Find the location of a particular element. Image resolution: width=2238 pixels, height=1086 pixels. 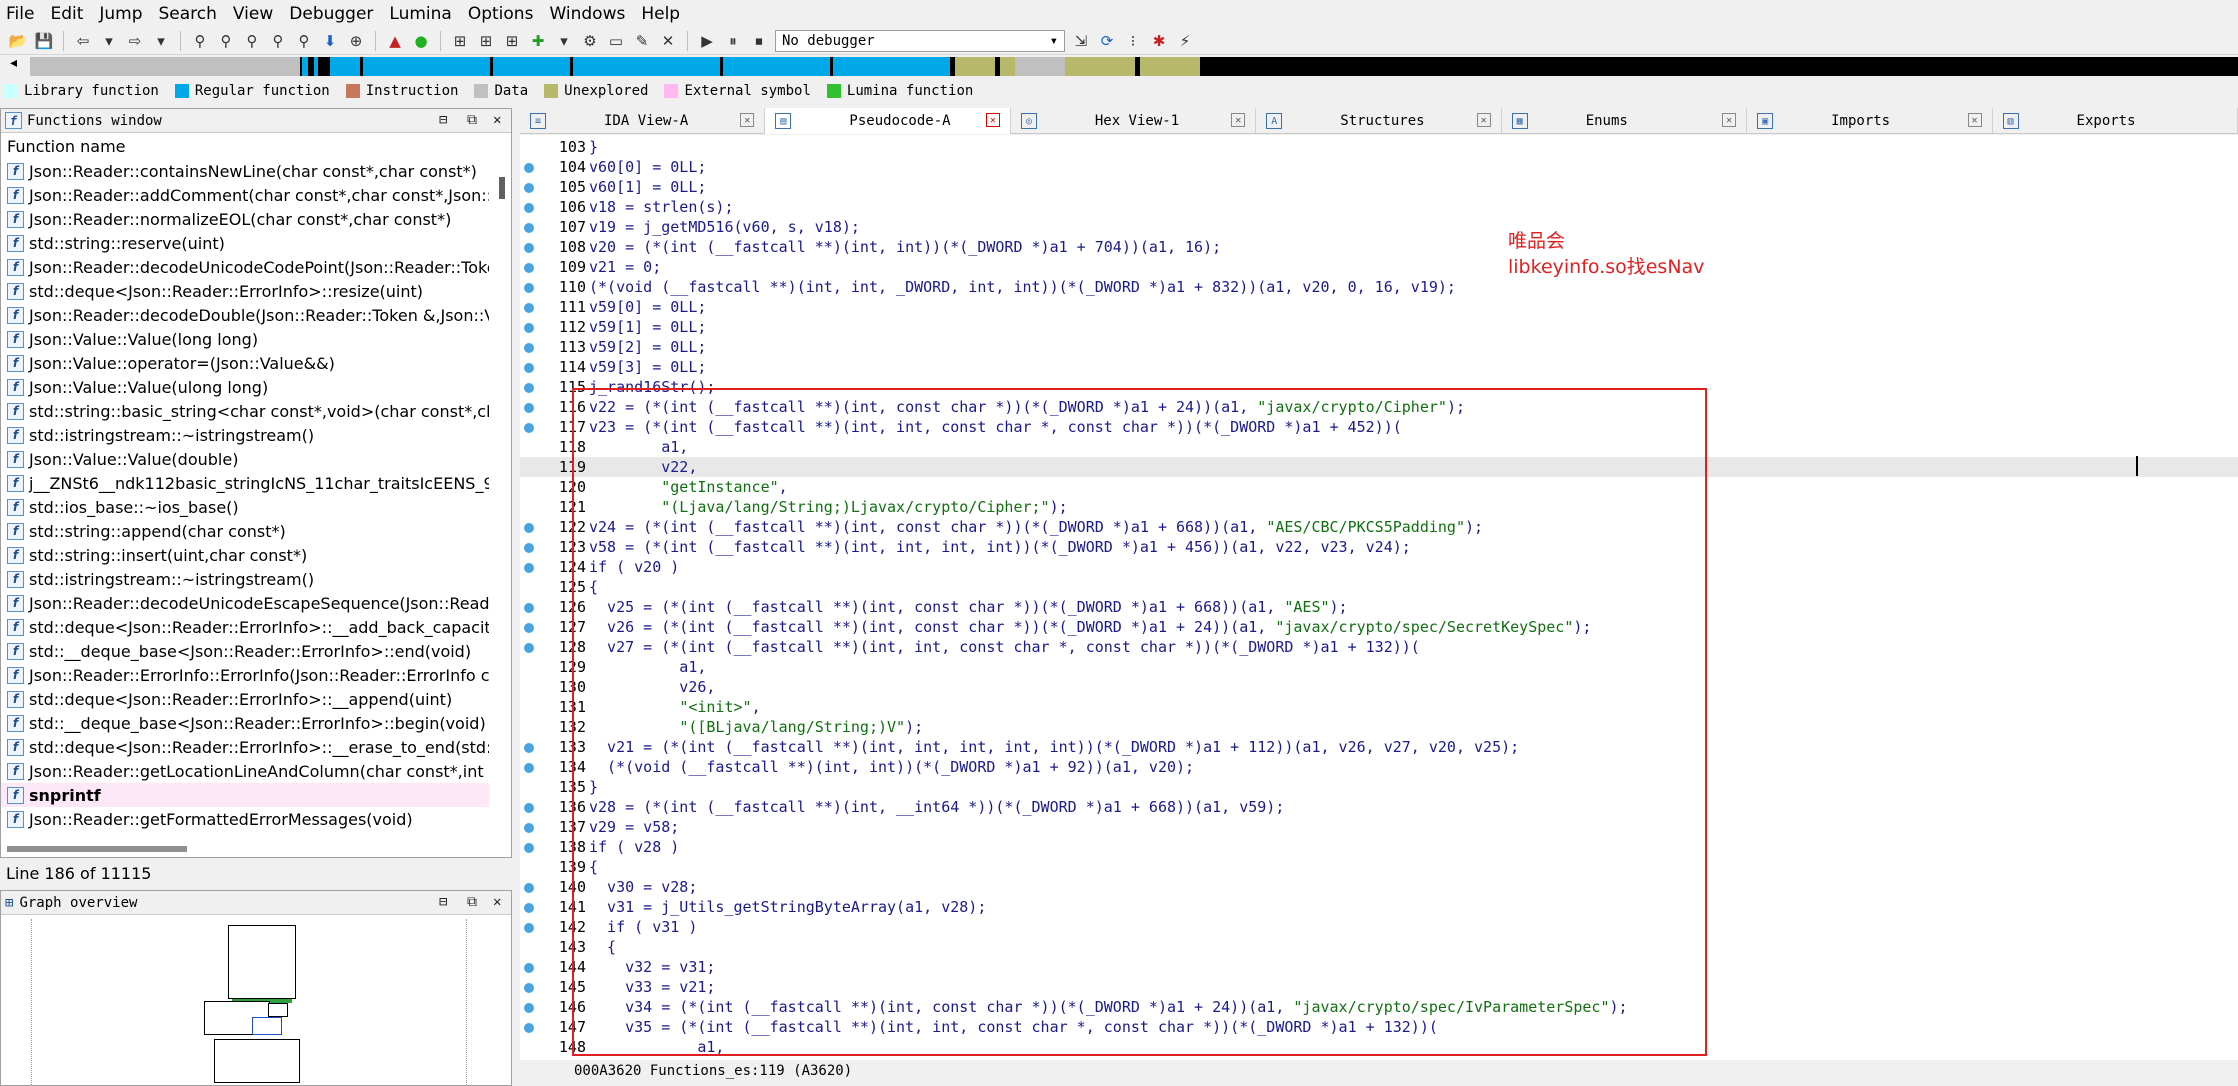

close-x-icon: ✕ is located at coordinates (668, 41).